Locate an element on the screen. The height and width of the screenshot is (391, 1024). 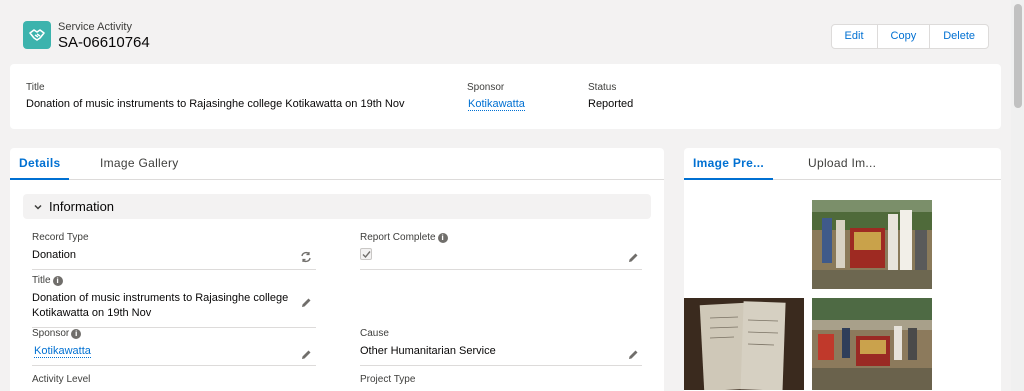
record-name: SA-06610764 is located at coordinates (104, 42).